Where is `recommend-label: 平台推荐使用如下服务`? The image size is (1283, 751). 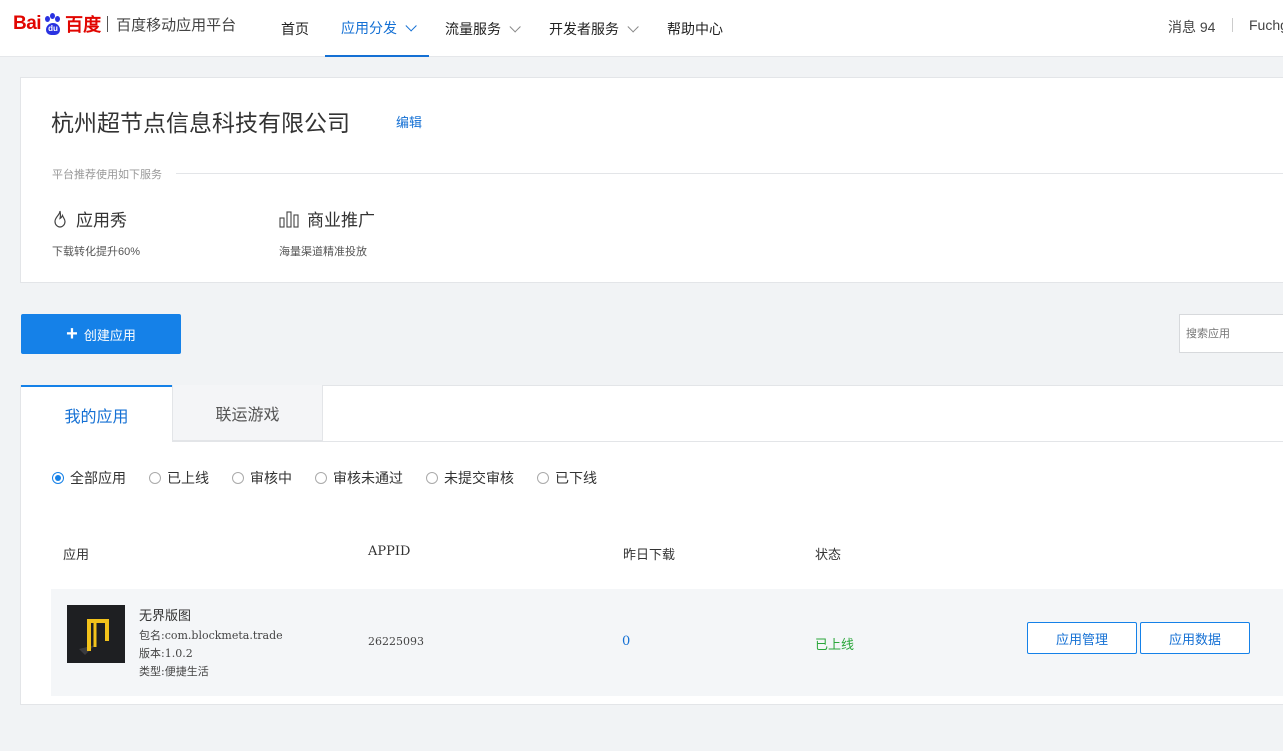 recommend-label: 平台推荐使用如下服务 is located at coordinates (110, 174).